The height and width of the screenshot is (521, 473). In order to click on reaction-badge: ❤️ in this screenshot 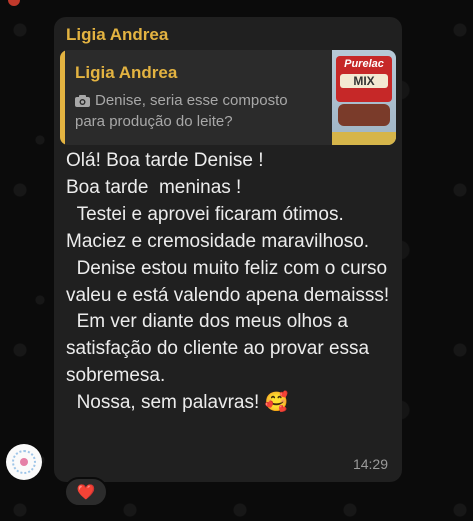, I will do `click(86, 492)`.